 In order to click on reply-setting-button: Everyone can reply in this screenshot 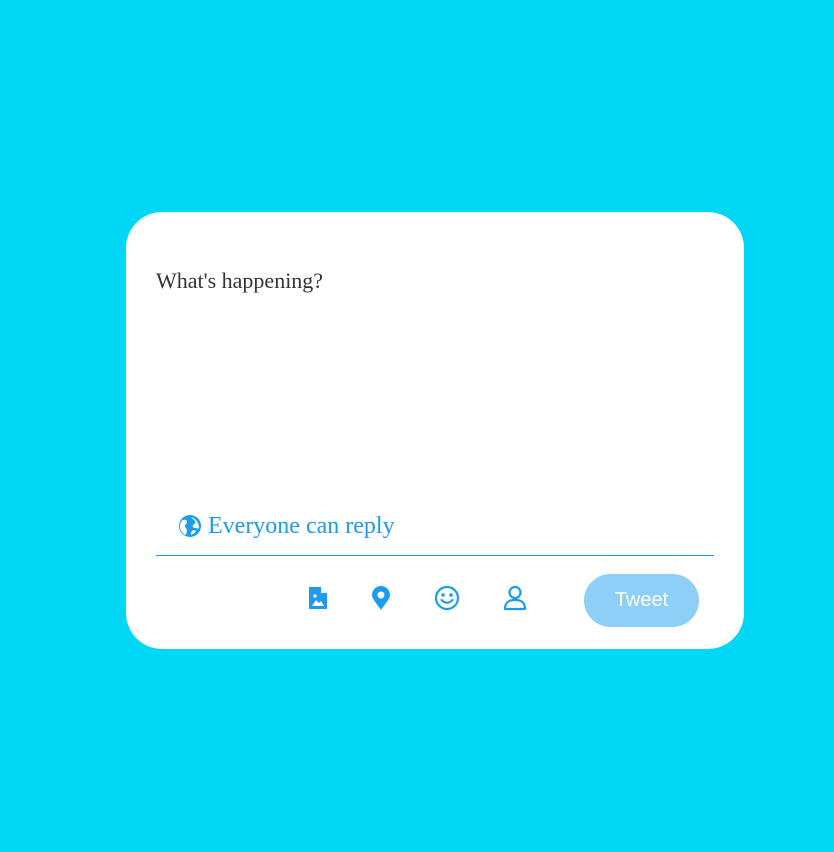, I will do `click(286, 526)`.